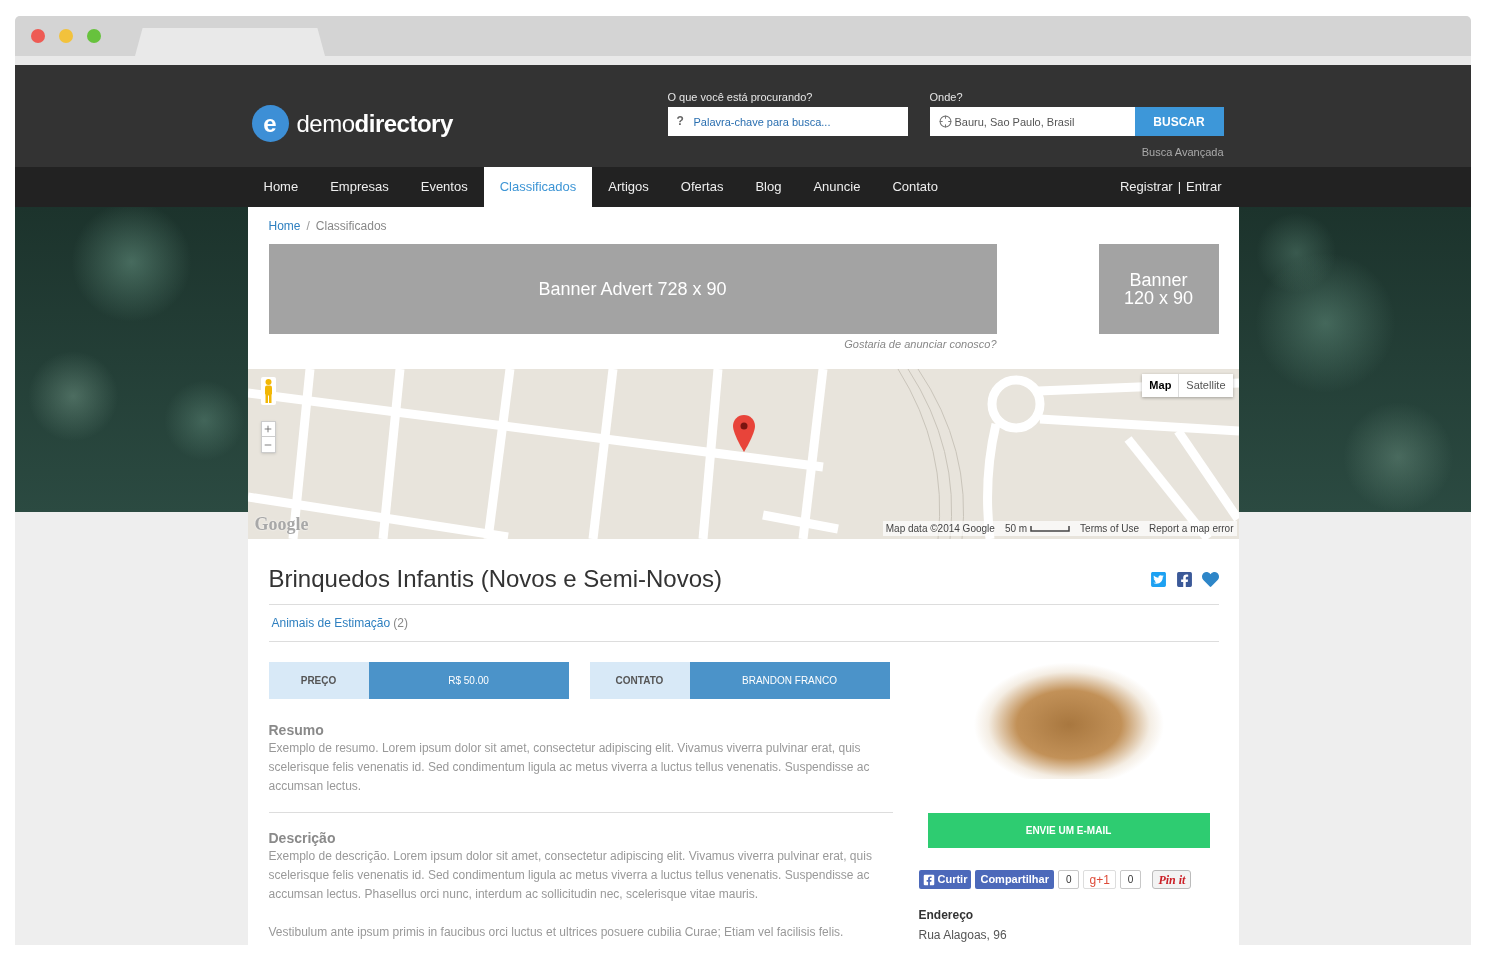  Describe the element at coordinates (1158, 579) in the screenshot. I see `twitter-icon` at that location.